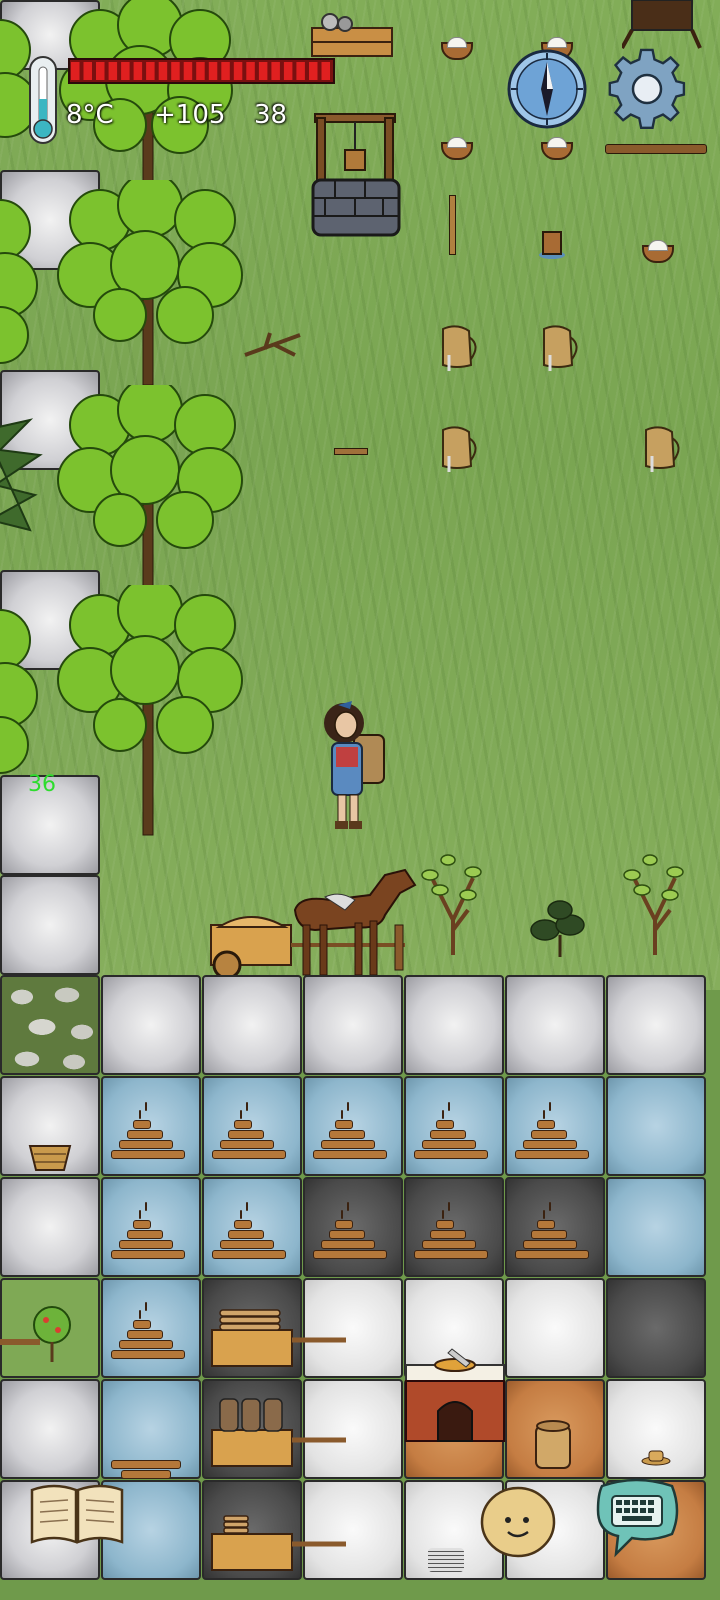 The height and width of the screenshot is (1600, 720). What do you see at coordinates (518, 1521) in the screenshot?
I see `potato-face-icon` at bounding box center [518, 1521].